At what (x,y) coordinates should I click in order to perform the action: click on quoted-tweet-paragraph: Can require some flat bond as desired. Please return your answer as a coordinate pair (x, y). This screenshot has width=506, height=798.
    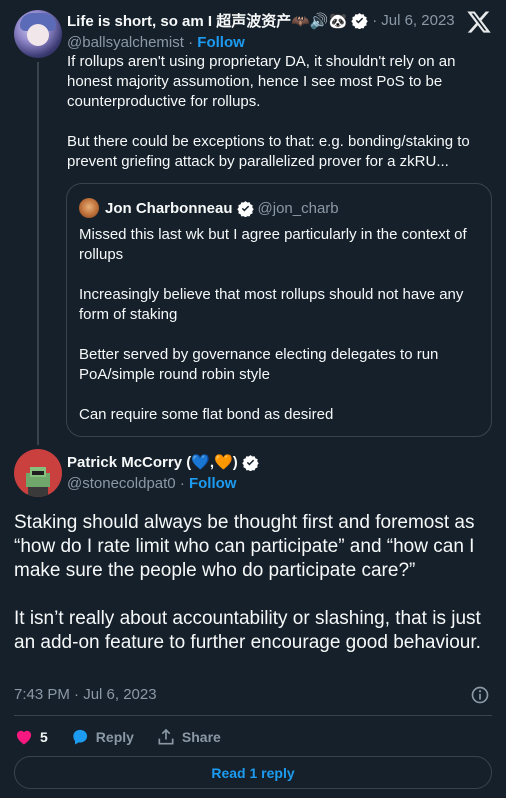
    Looking at the image, I should click on (206, 414).